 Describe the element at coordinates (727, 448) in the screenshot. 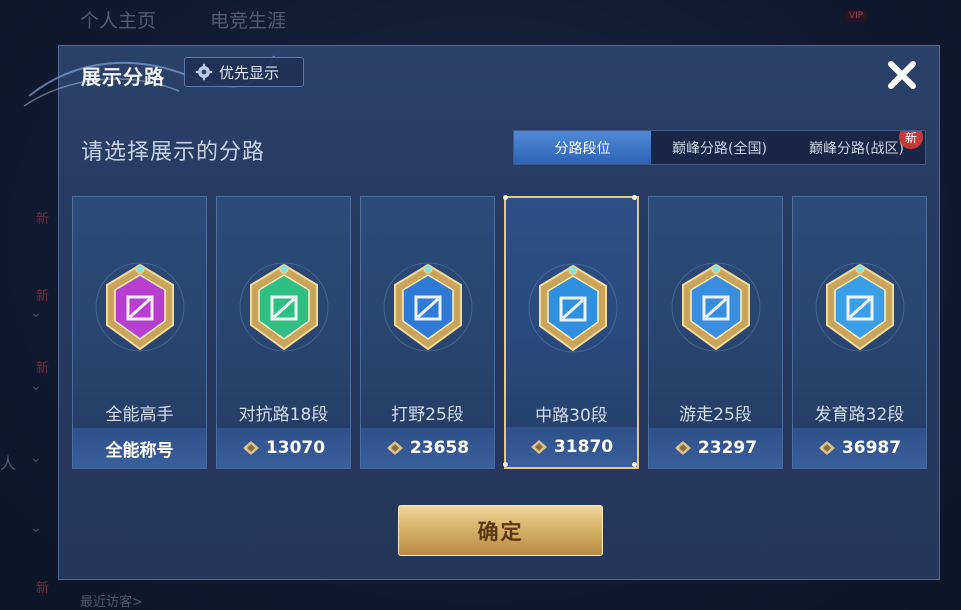

I see `lane-score-value: 23297` at that location.